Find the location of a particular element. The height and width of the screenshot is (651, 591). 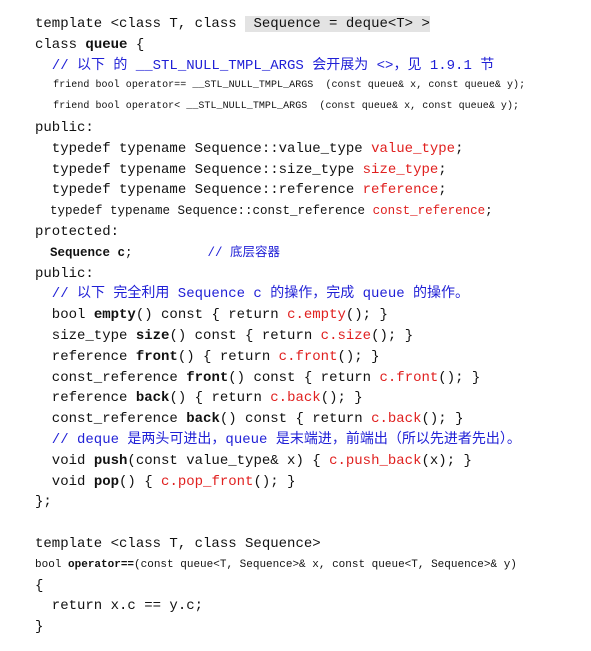

code-text: protected: is located at coordinates (77, 231).